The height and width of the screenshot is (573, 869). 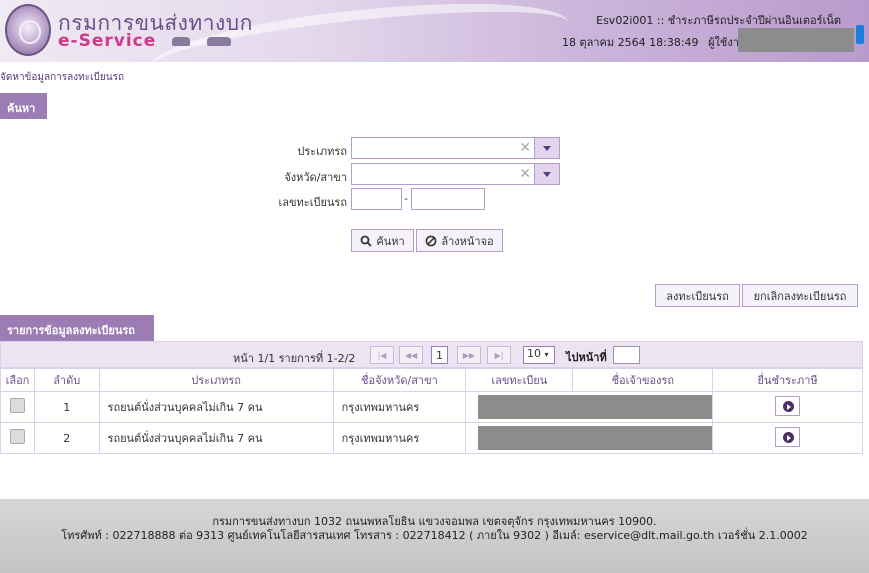 I want to click on plate-label: เลขทะเบียนรถ, so click(x=312, y=202).